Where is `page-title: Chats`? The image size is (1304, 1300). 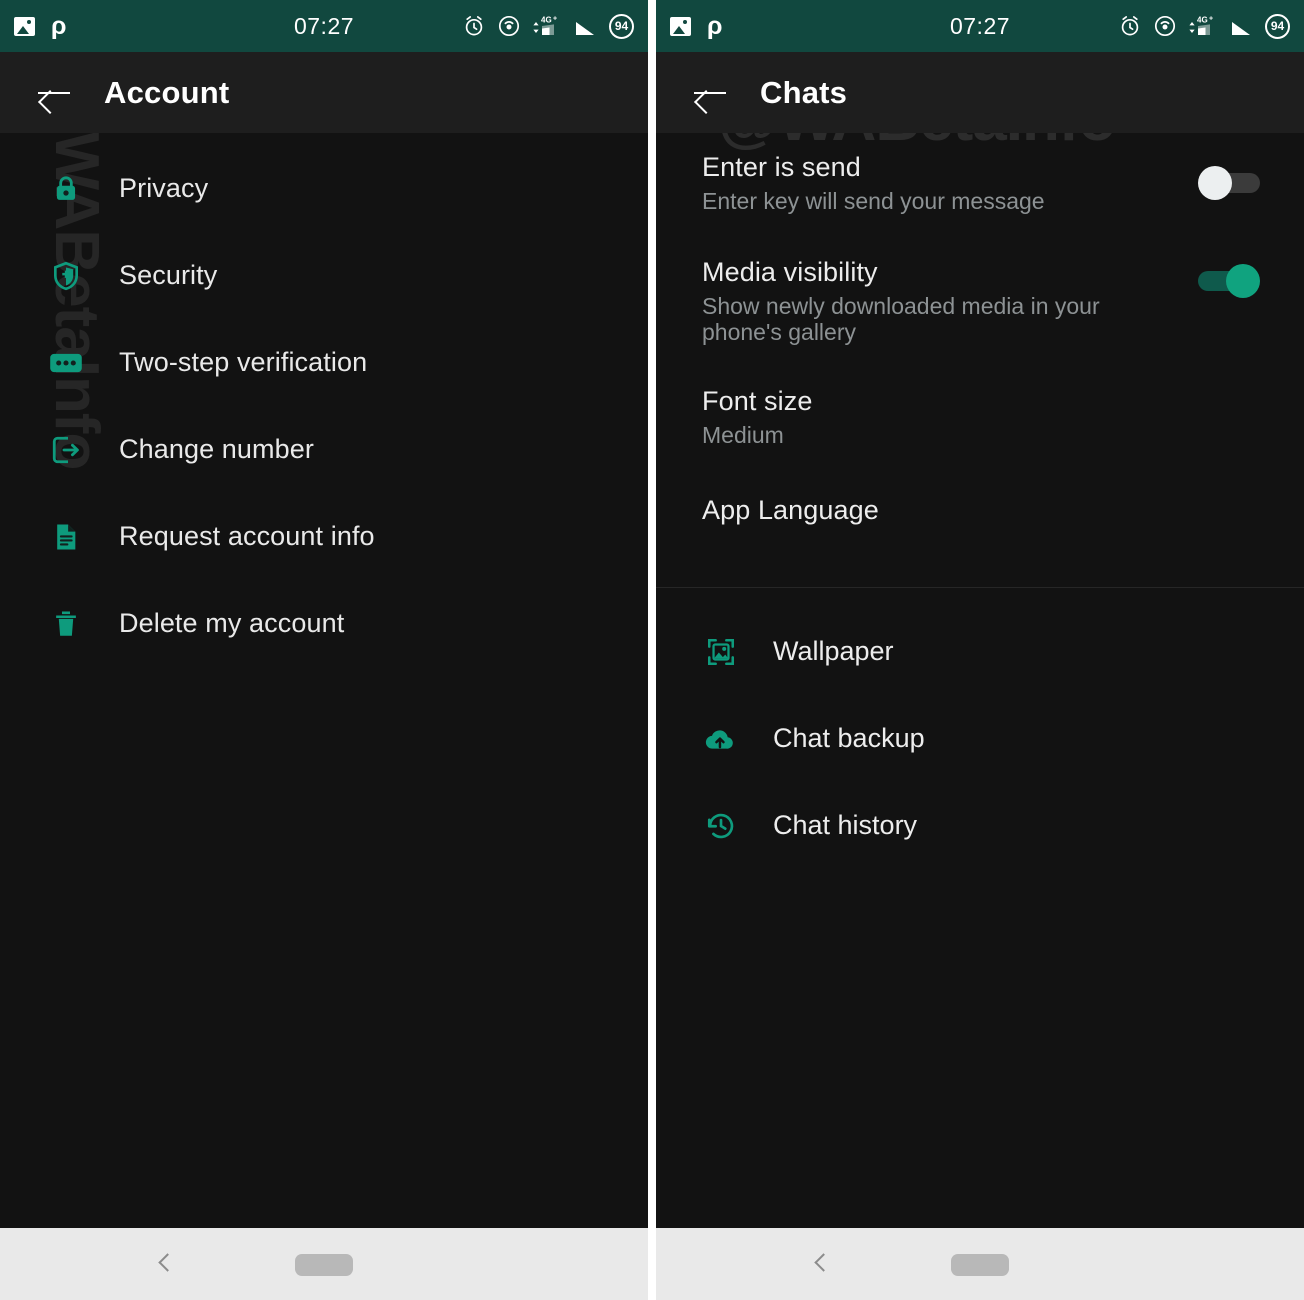
page-title: Chats is located at coordinates (804, 92).